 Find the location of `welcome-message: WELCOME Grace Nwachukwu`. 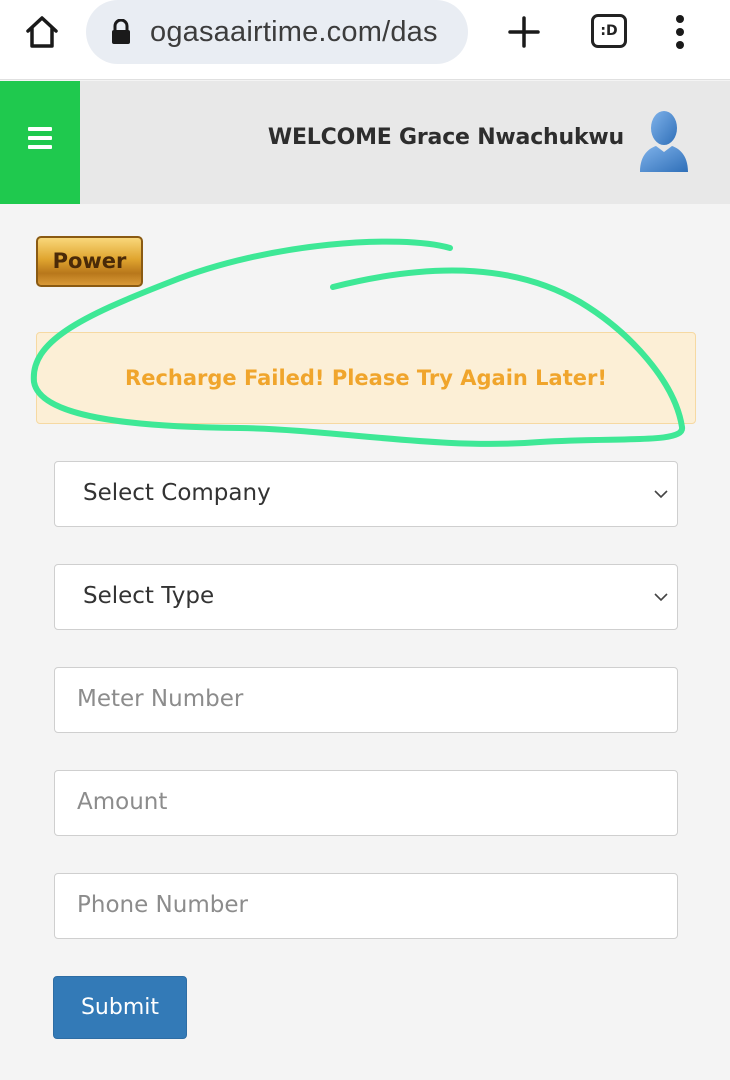

welcome-message: WELCOME Grace Nwachukwu is located at coordinates (445, 137).